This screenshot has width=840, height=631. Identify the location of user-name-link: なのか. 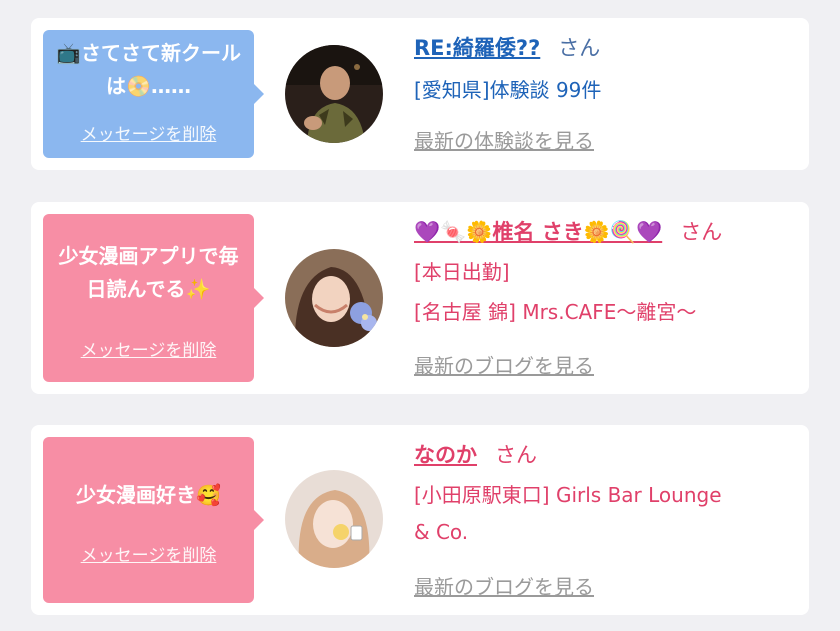
(445, 455).